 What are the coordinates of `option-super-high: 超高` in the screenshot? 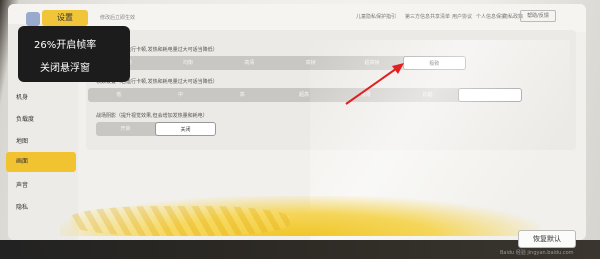 It's located at (304, 95).